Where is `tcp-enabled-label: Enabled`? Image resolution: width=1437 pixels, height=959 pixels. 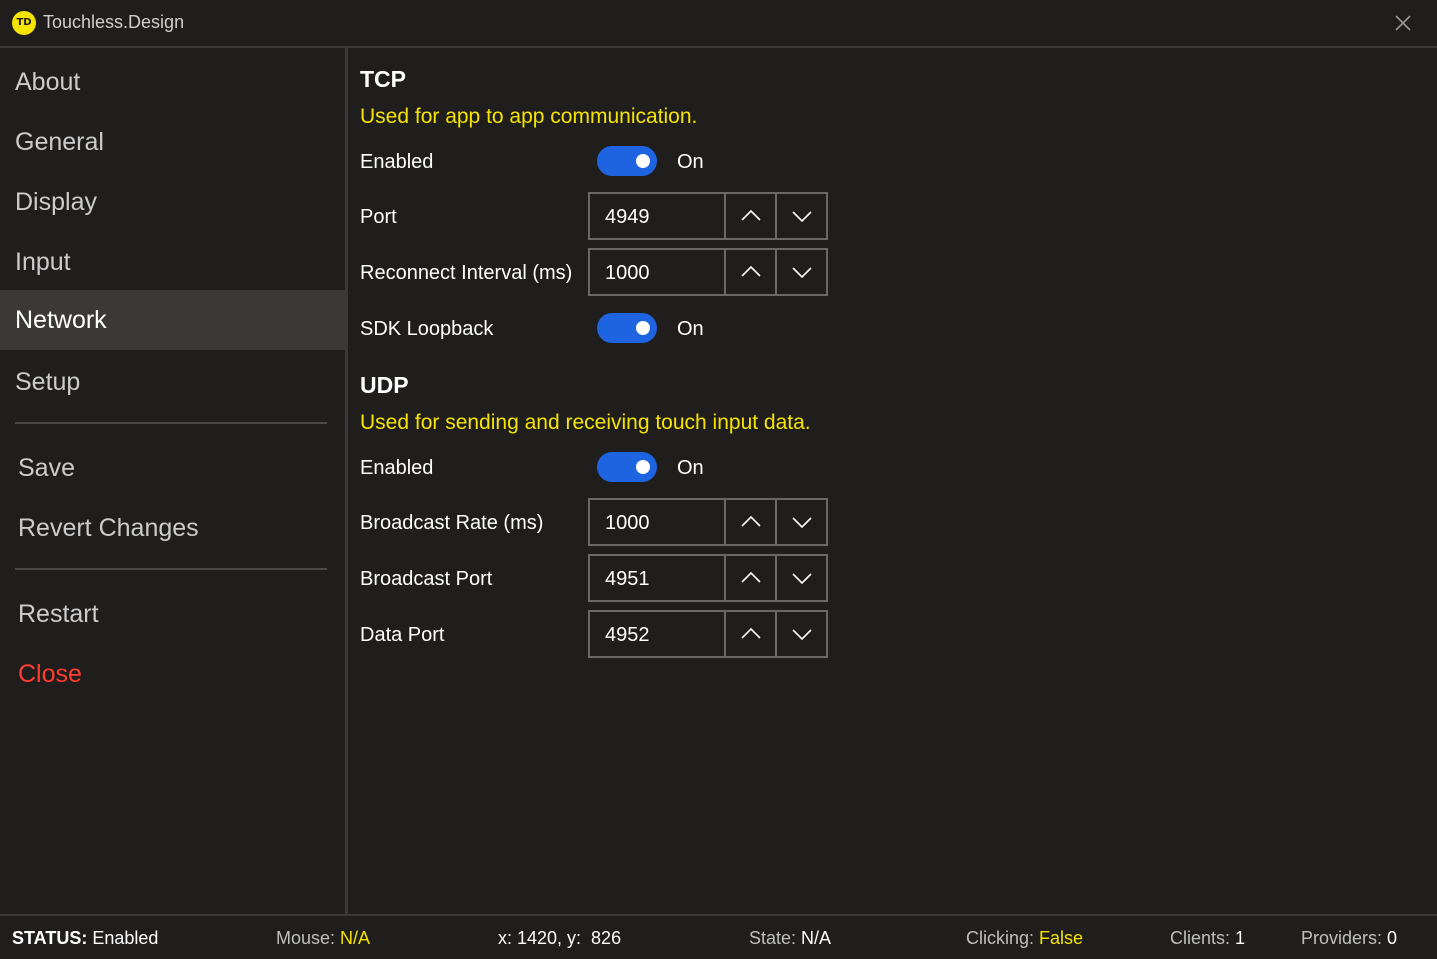
tcp-enabled-label: Enabled is located at coordinates (397, 162).